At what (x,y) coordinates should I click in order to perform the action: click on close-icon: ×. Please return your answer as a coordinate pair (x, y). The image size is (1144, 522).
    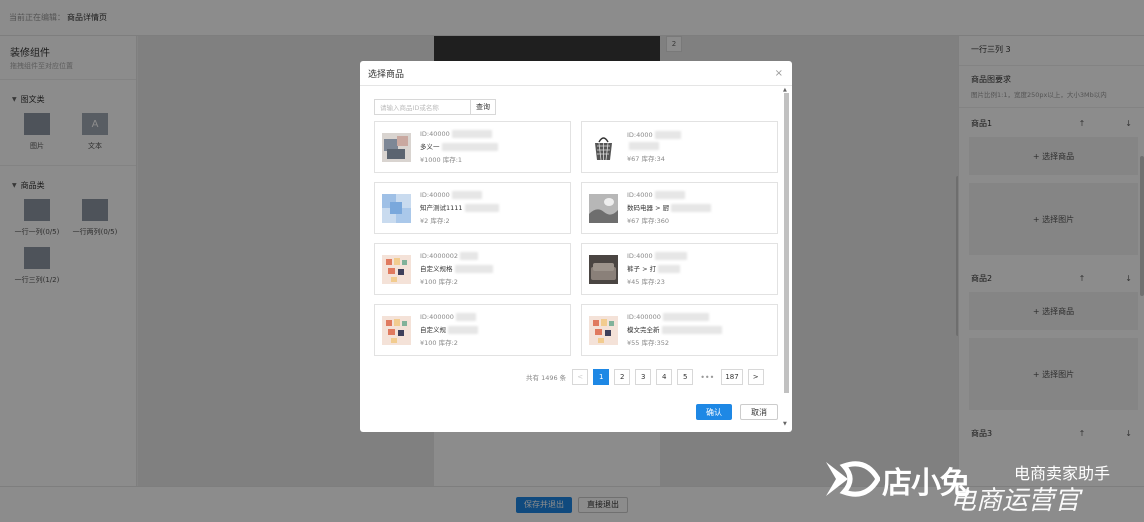
    Looking at the image, I should click on (779, 73).